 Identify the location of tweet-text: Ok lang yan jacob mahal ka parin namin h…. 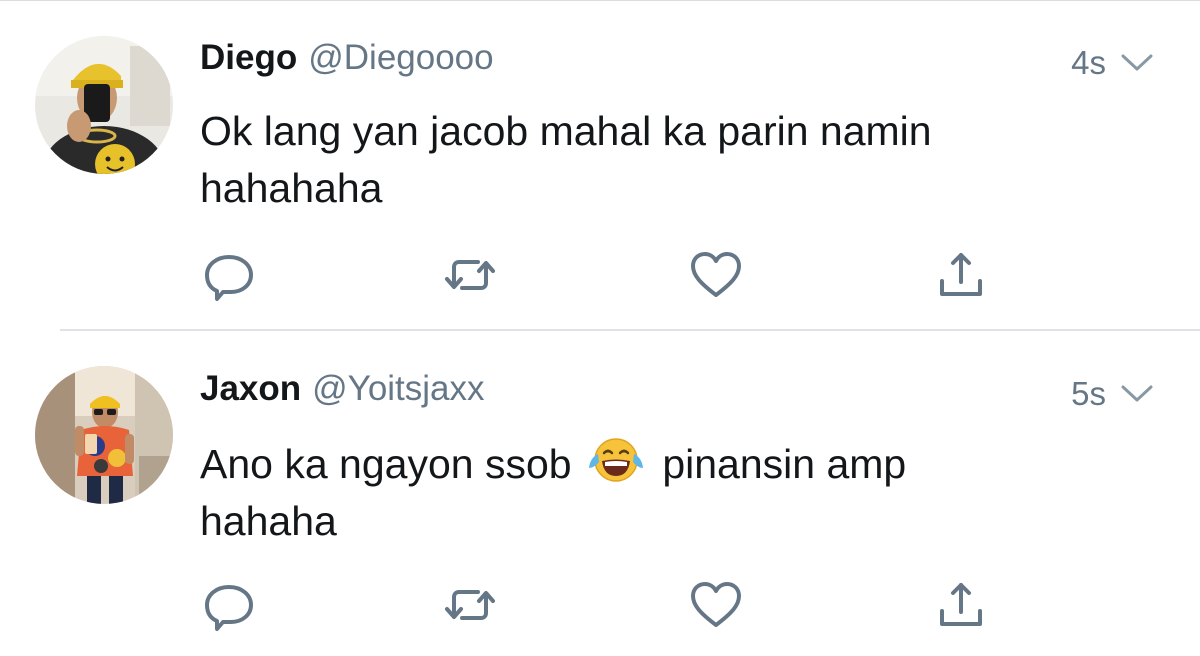
(650, 160).